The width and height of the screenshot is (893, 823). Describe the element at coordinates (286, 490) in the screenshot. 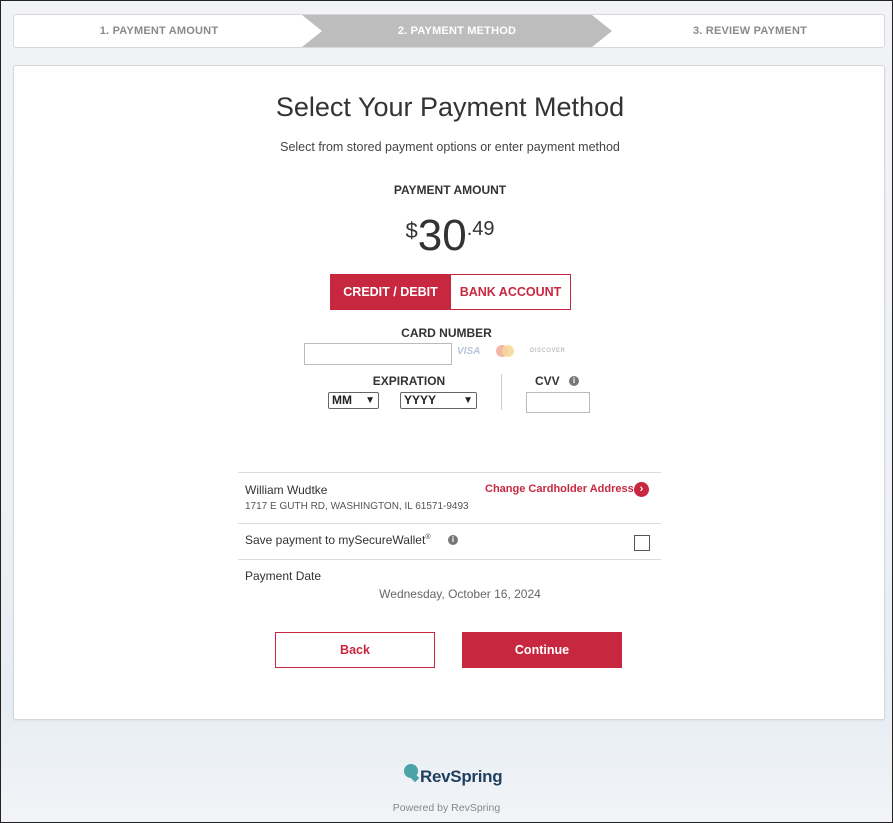

I see `cardholder-name: William Wudtke` at that location.